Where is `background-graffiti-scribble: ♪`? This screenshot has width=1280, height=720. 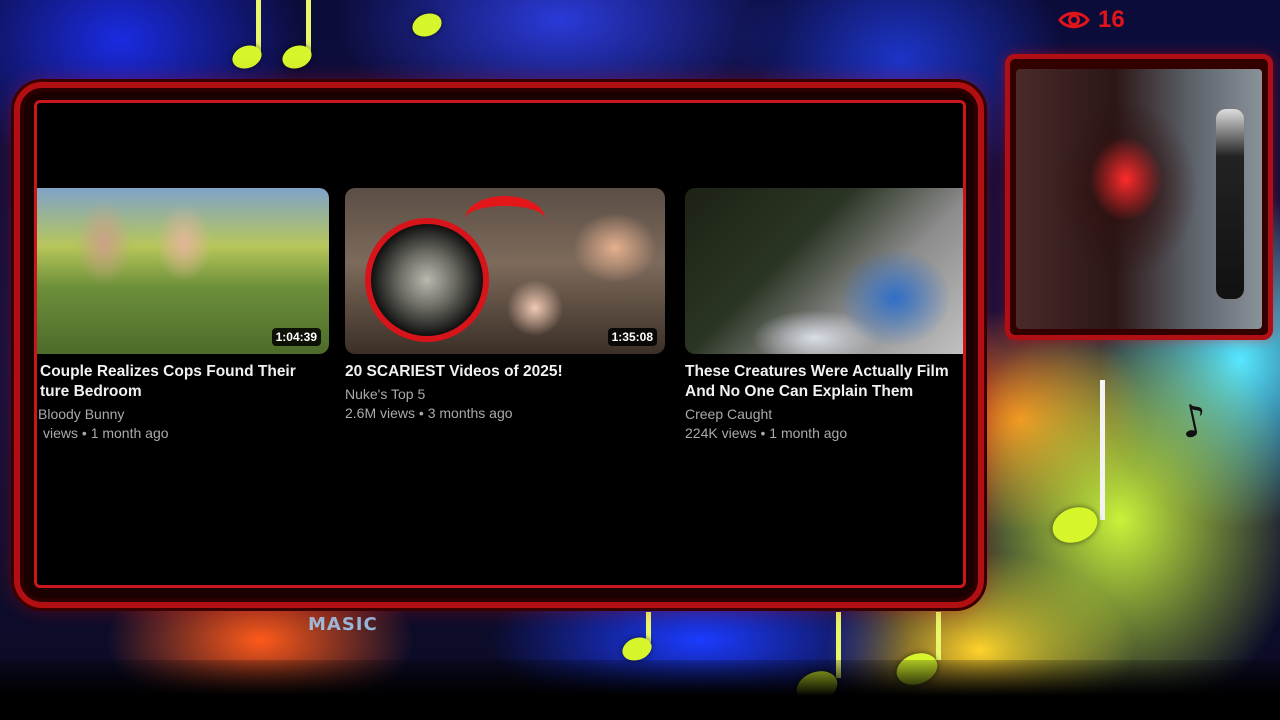
background-graffiti-scribble: ♪ is located at coordinates (1193, 421).